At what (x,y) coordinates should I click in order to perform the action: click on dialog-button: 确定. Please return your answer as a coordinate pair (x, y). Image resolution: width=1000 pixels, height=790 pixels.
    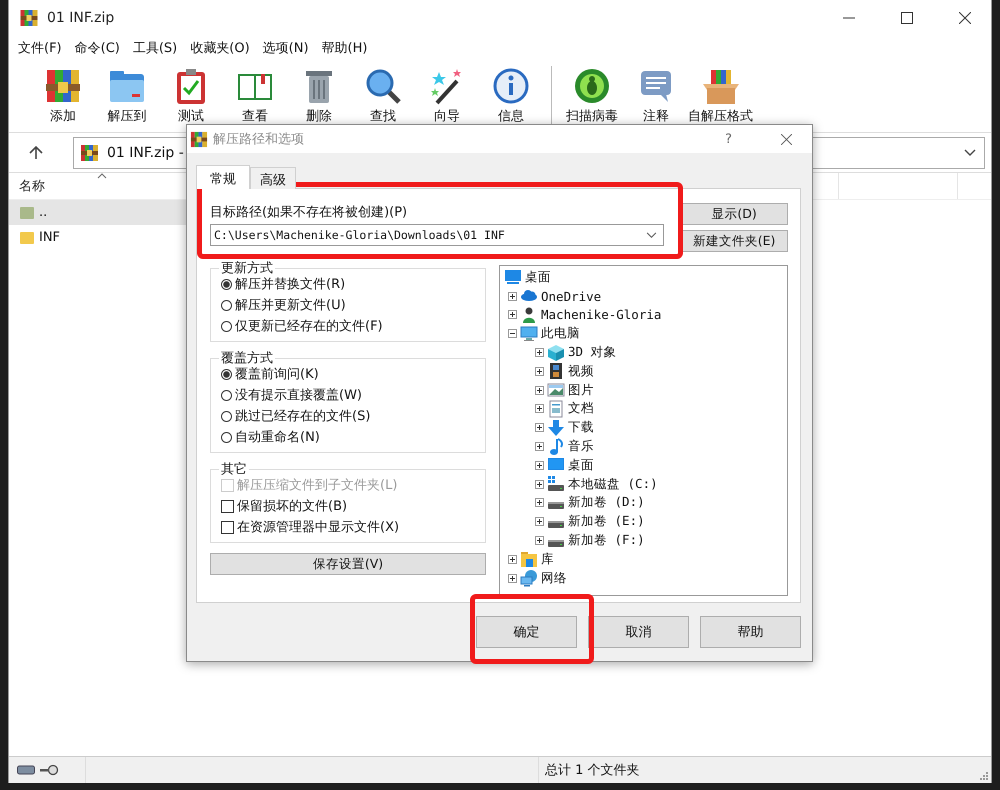
    Looking at the image, I should click on (526, 632).